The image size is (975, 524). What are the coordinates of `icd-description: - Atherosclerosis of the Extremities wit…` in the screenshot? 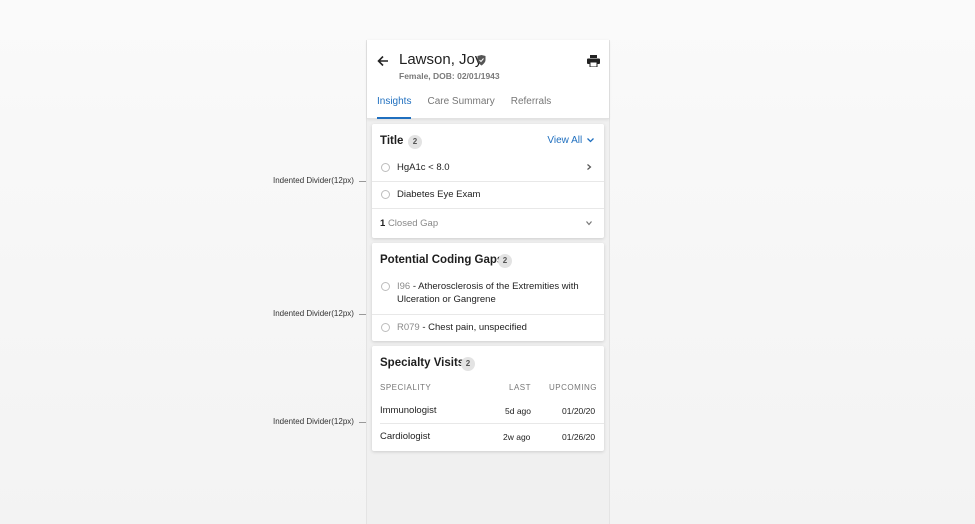 It's located at (488, 293).